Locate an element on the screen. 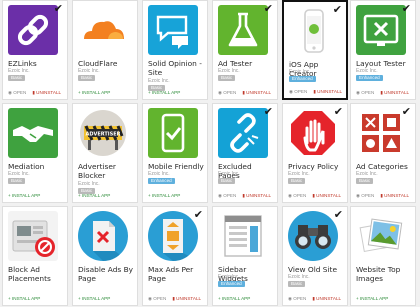  app-title: EZLinks is located at coordinates (22, 63).